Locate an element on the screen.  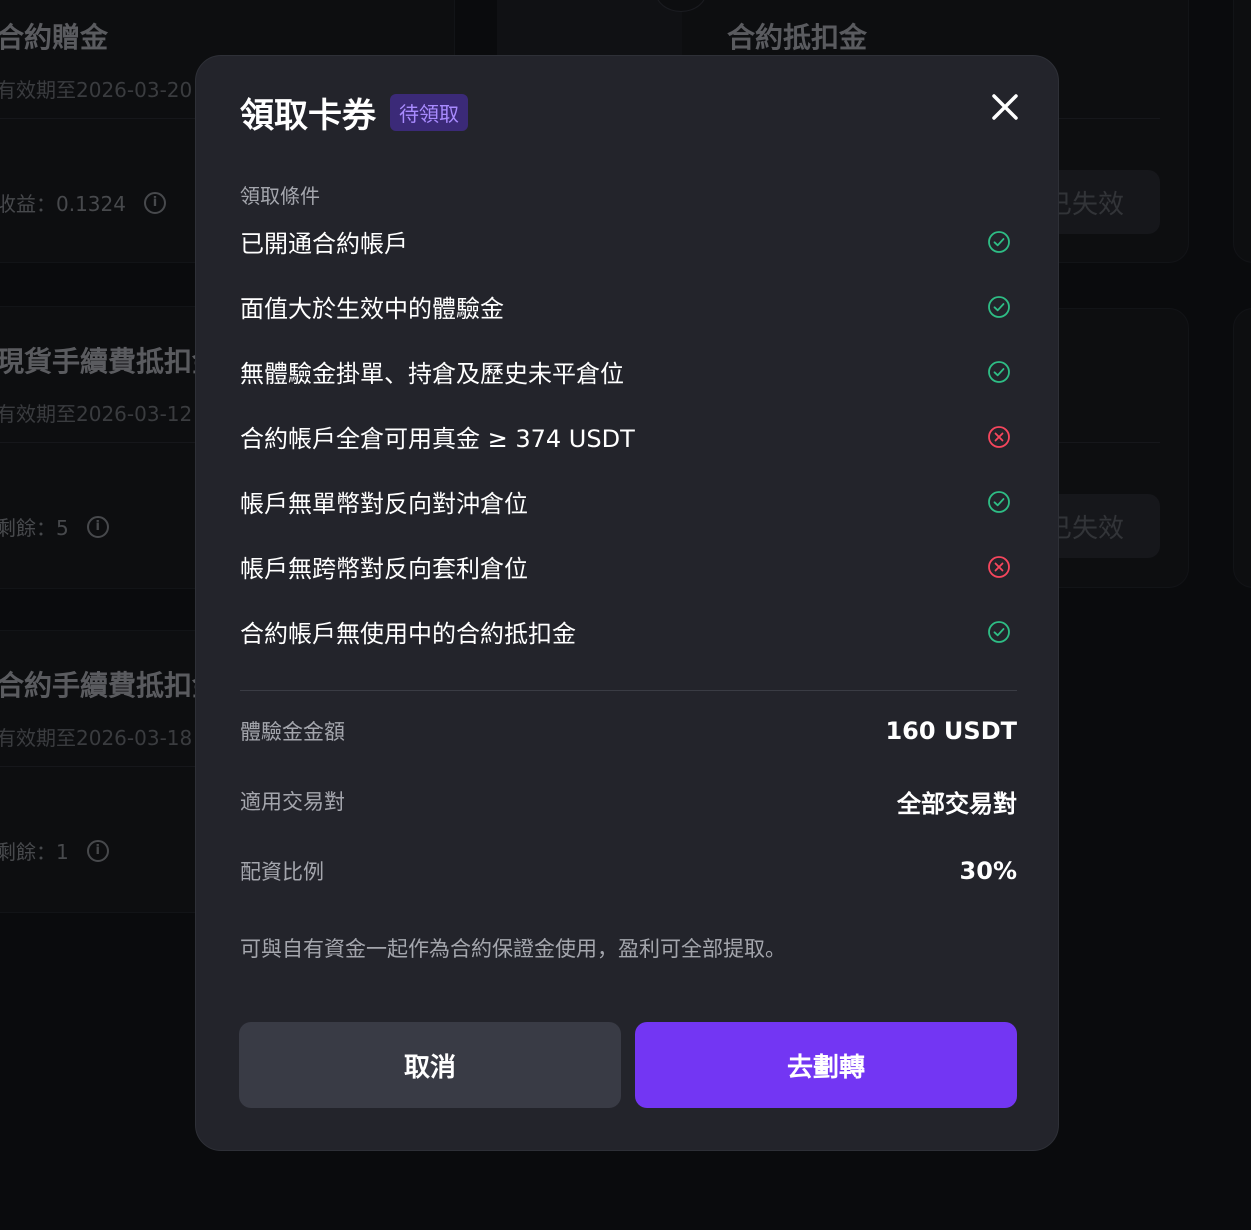
condition-text: 帳戶無單幣對反向對沖倉位 is located at coordinates (384, 504).